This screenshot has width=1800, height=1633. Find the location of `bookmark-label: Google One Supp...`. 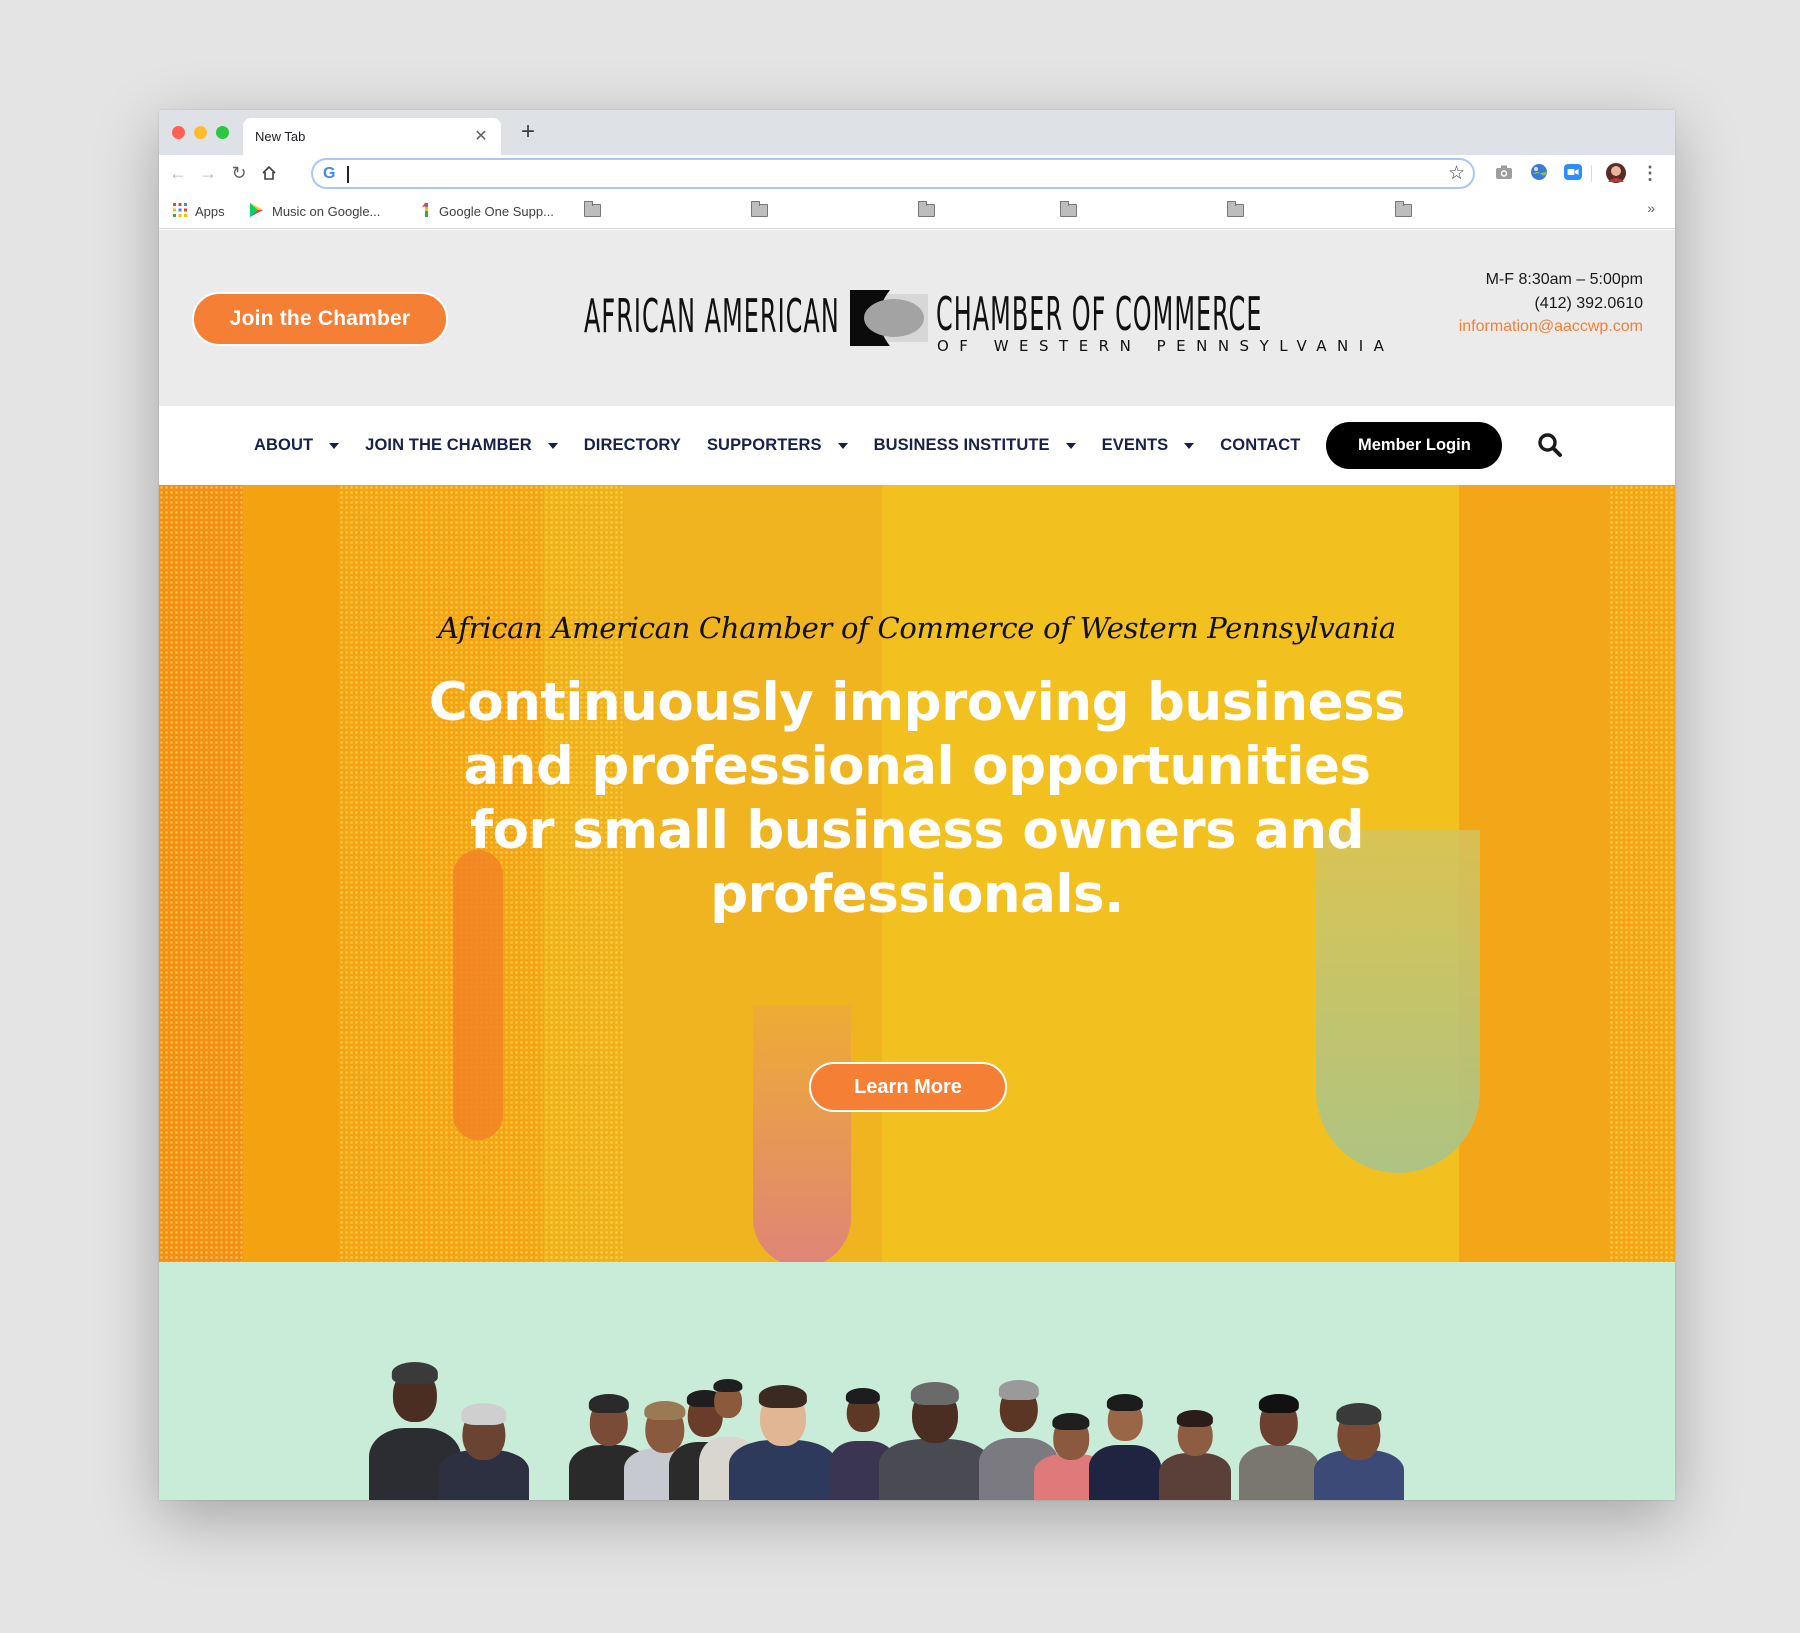

bookmark-label: Google One Supp... is located at coordinates (496, 211).